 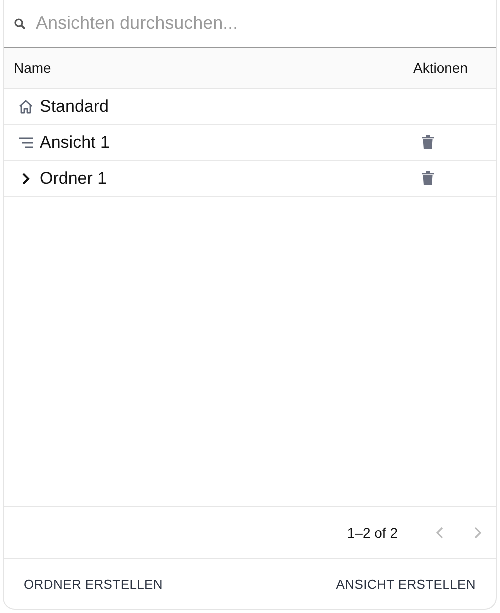 What do you see at coordinates (94, 584) in the screenshot?
I see `text-button: ORDNER ERSTELLEN` at bounding box center [94, 584].